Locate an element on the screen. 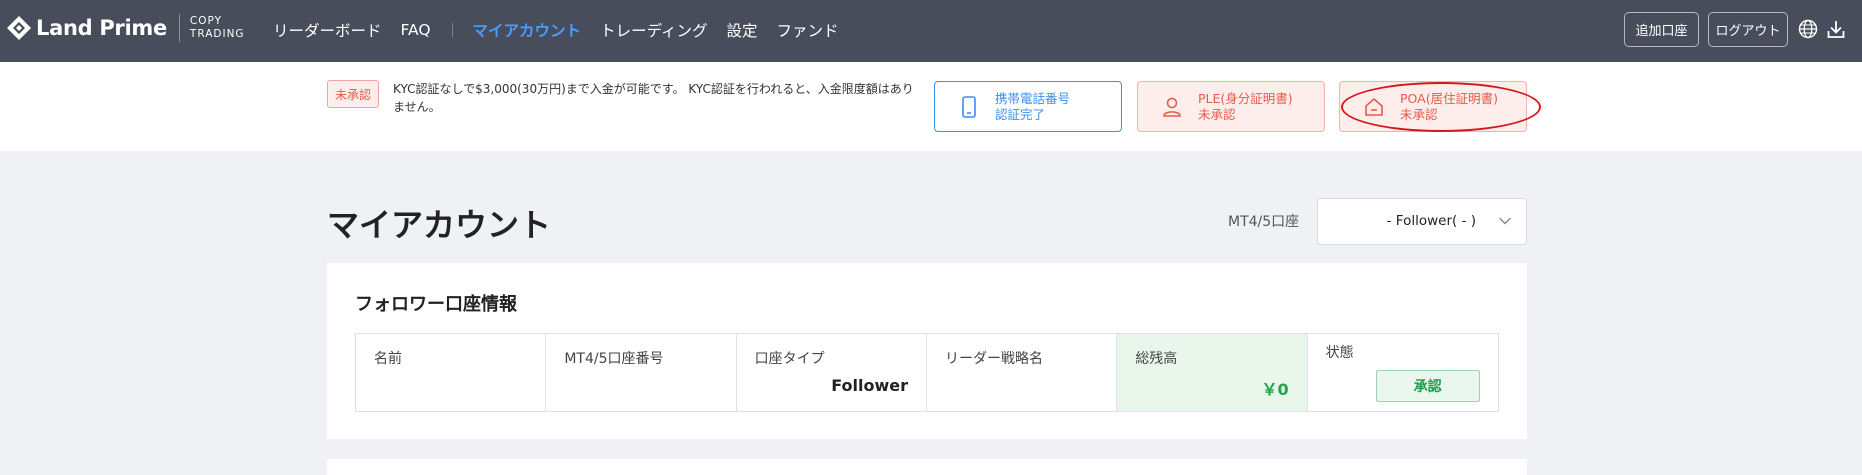  add-account-button: 追加口座 is located at coordinates (1661, 29).